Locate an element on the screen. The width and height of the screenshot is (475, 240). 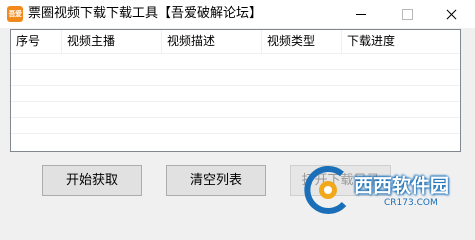
watermark: 西西软件园 CR173.COM is located at coordinates (387, 190).